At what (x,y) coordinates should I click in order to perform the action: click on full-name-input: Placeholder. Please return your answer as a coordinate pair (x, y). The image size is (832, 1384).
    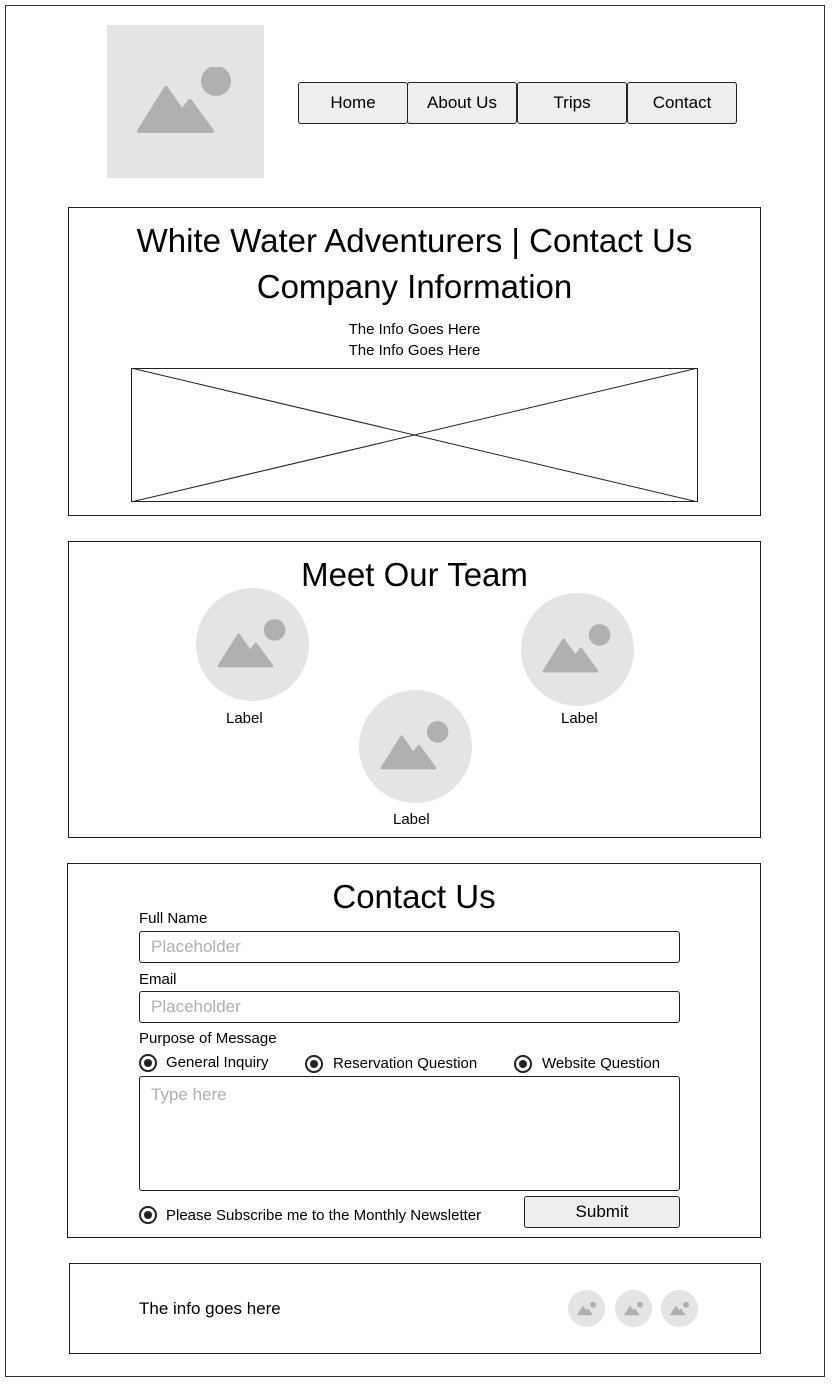
    Looking at the image, I should click on (409, 947).